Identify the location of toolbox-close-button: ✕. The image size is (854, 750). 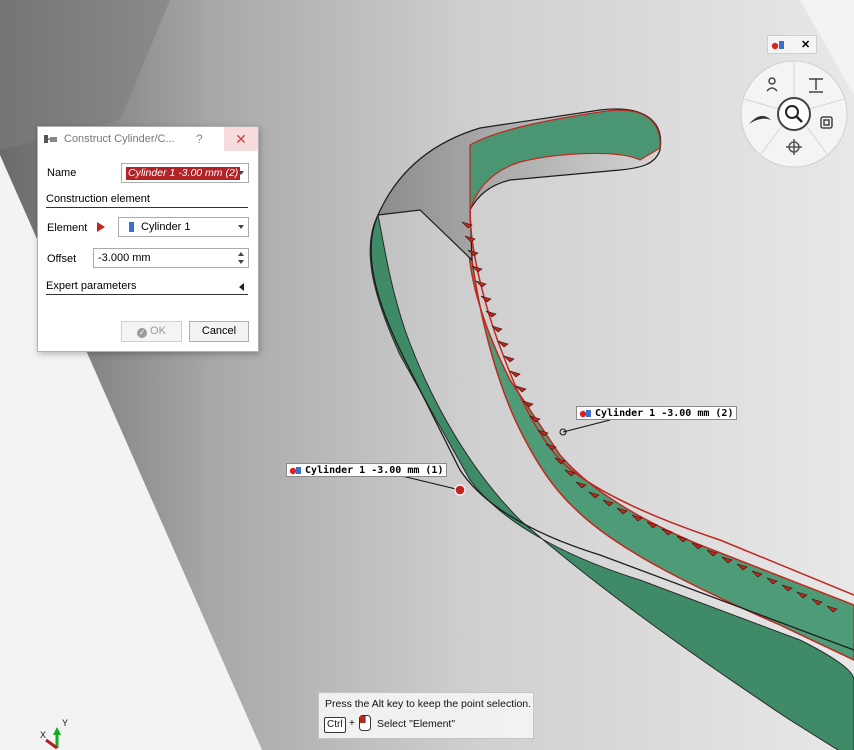
(805, 44).